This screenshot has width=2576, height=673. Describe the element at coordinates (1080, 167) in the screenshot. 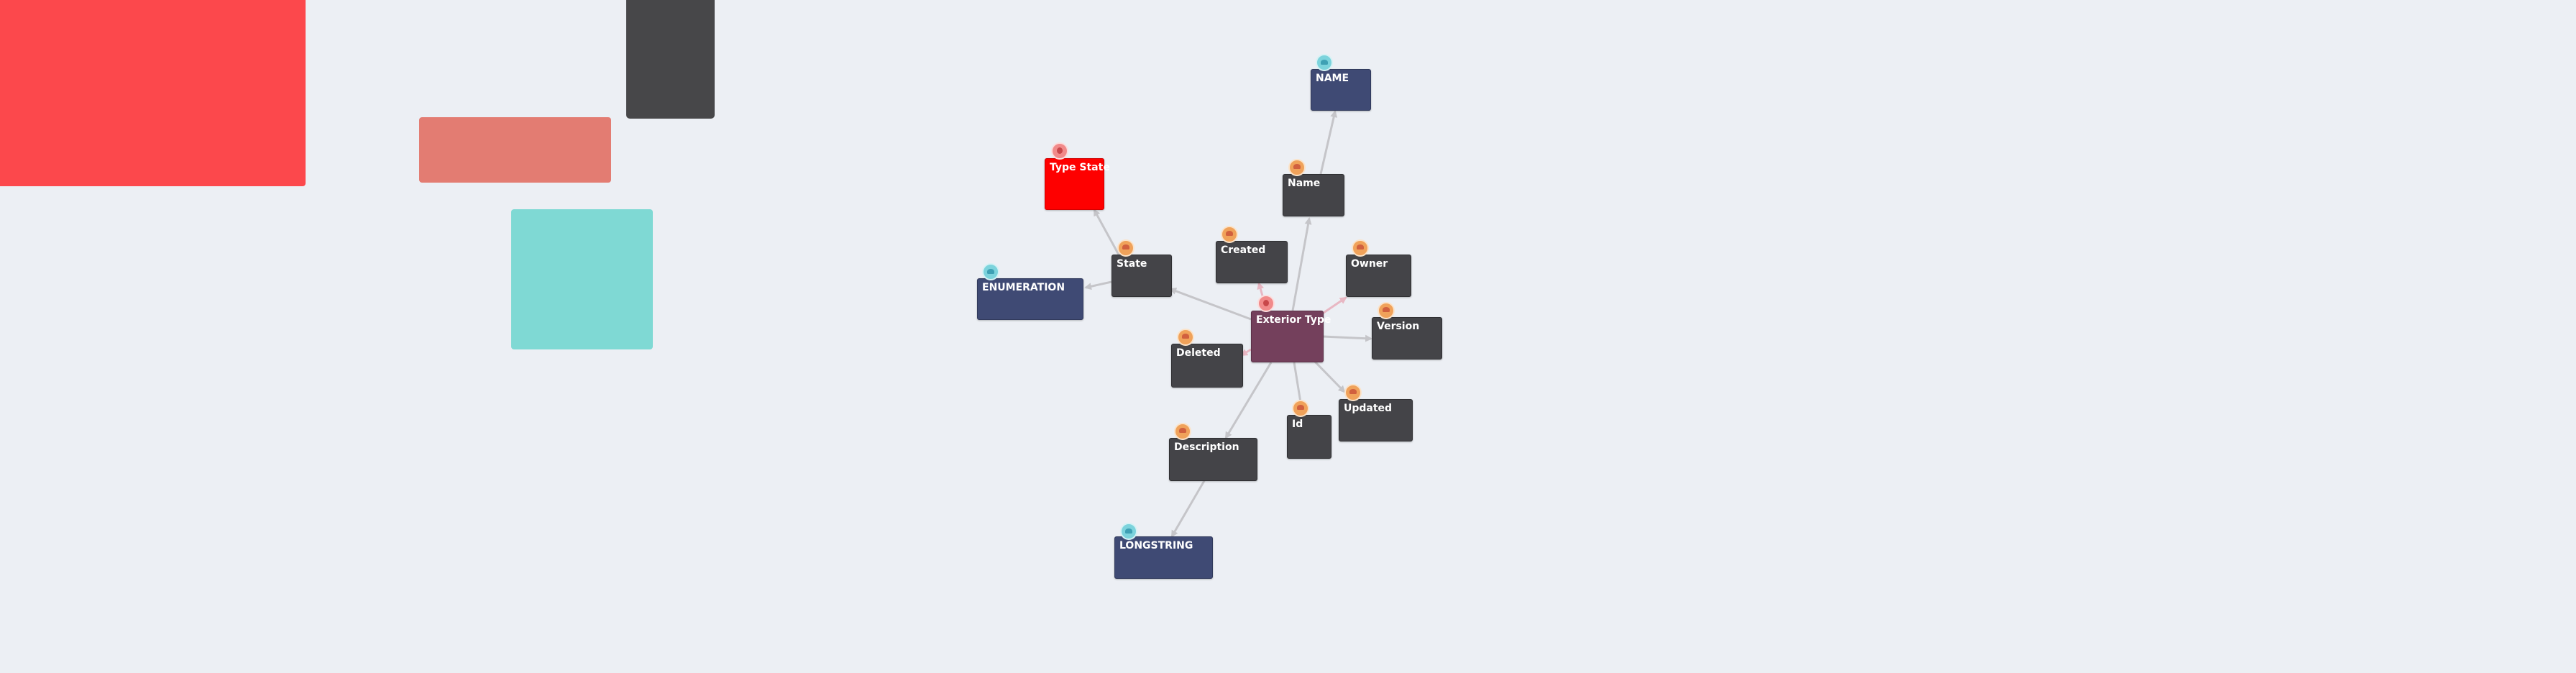

I see `related-node-label: Type State` at that location.